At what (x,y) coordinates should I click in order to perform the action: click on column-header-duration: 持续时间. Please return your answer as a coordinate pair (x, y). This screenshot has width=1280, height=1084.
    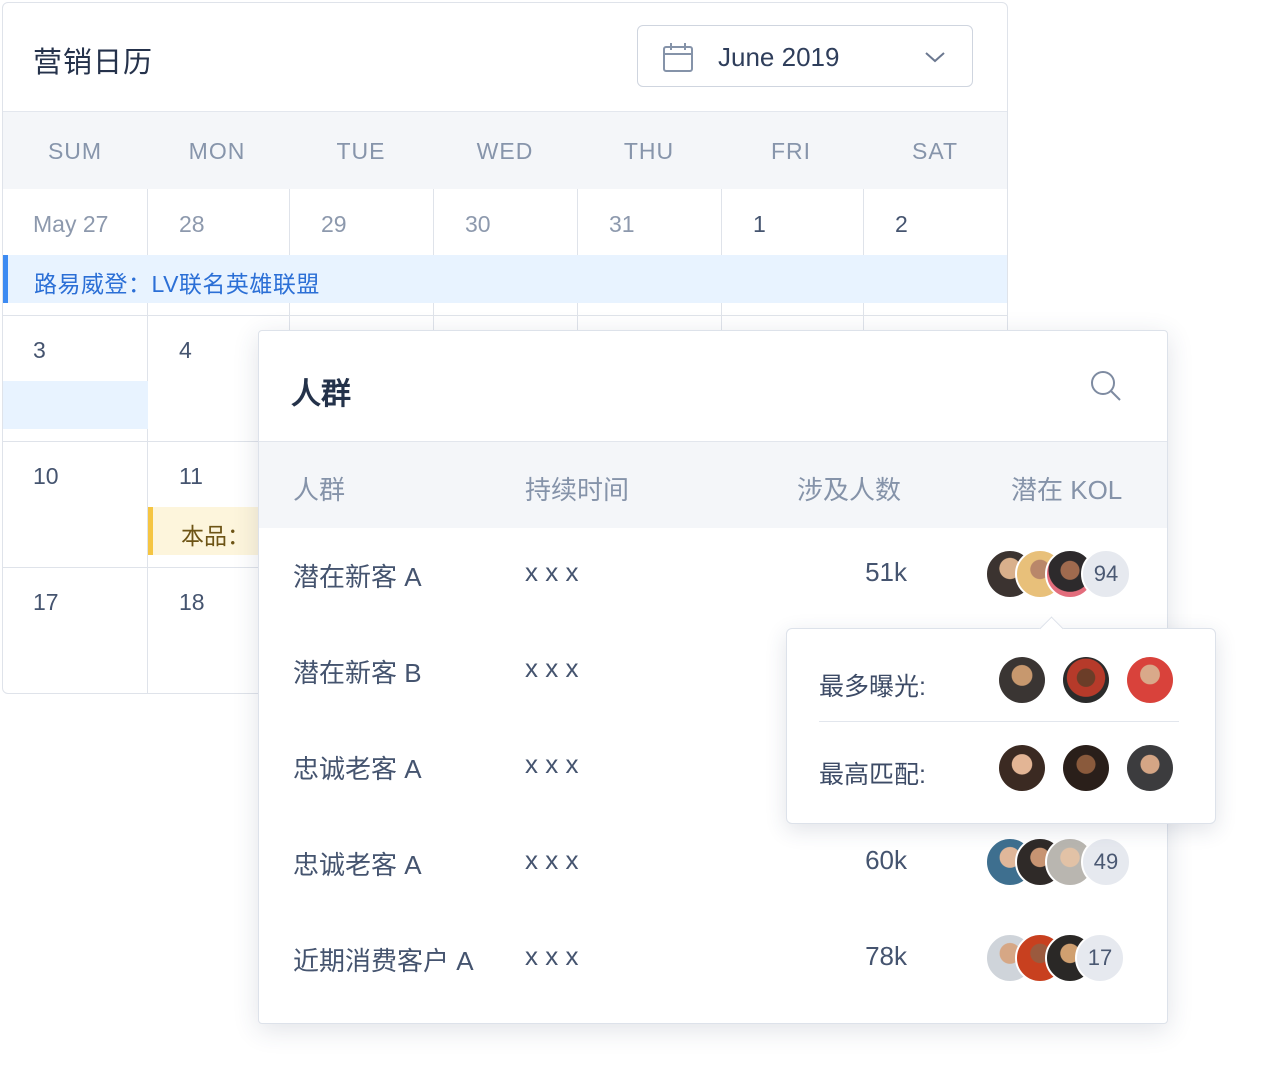
    Looking at the image, I should click on (577, 490).